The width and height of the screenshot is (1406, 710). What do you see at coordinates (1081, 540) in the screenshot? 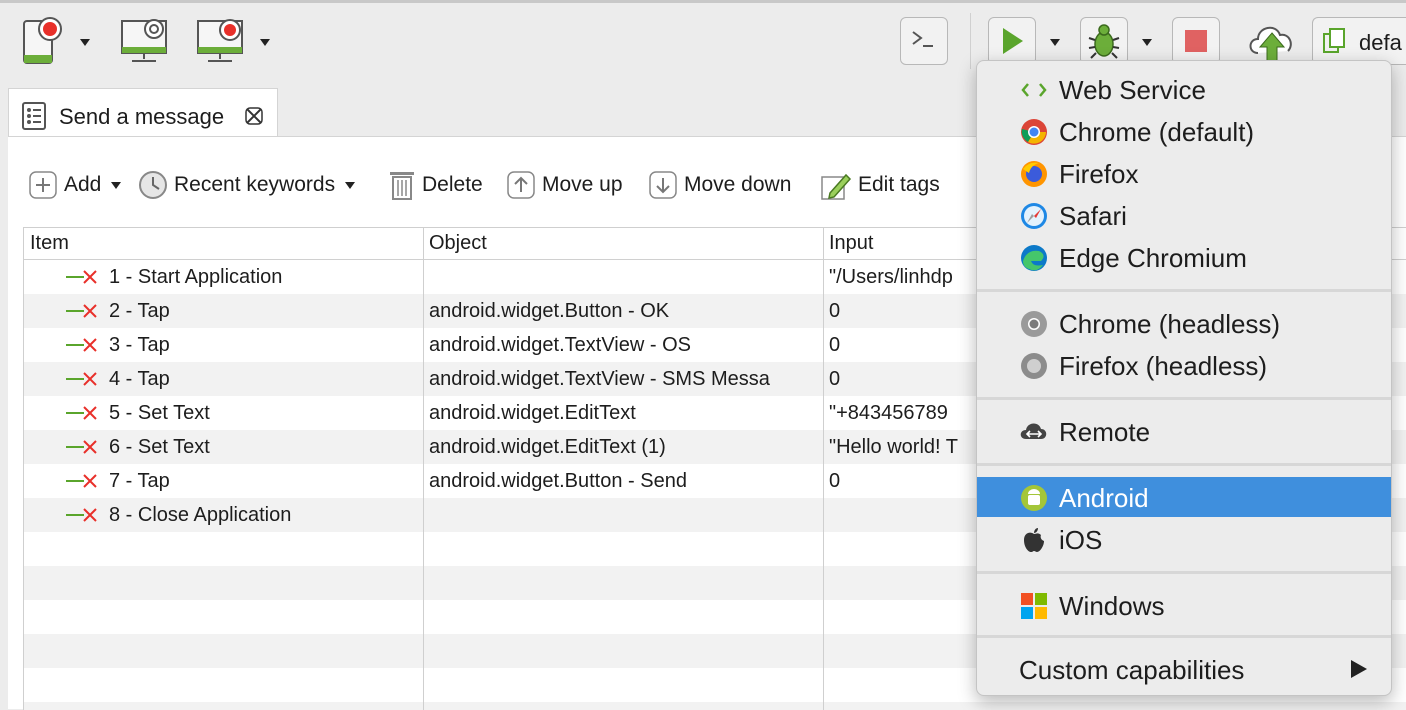
I see `menu-item-label: iOS` at bounding box center [1081, 540].